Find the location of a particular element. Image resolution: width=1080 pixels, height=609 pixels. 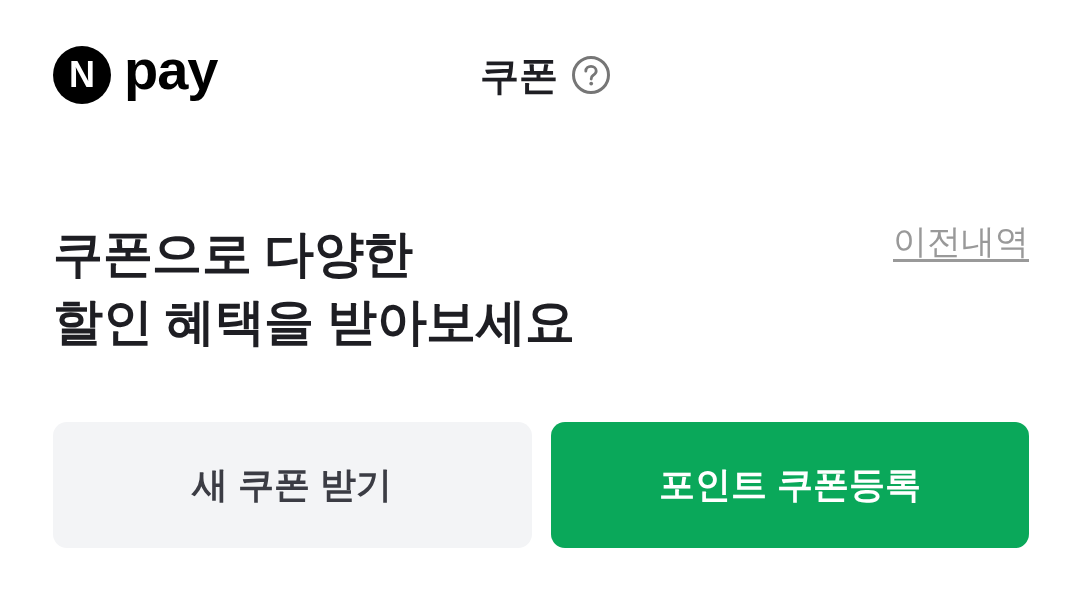

help-icon is located at coordinates (591, 75).